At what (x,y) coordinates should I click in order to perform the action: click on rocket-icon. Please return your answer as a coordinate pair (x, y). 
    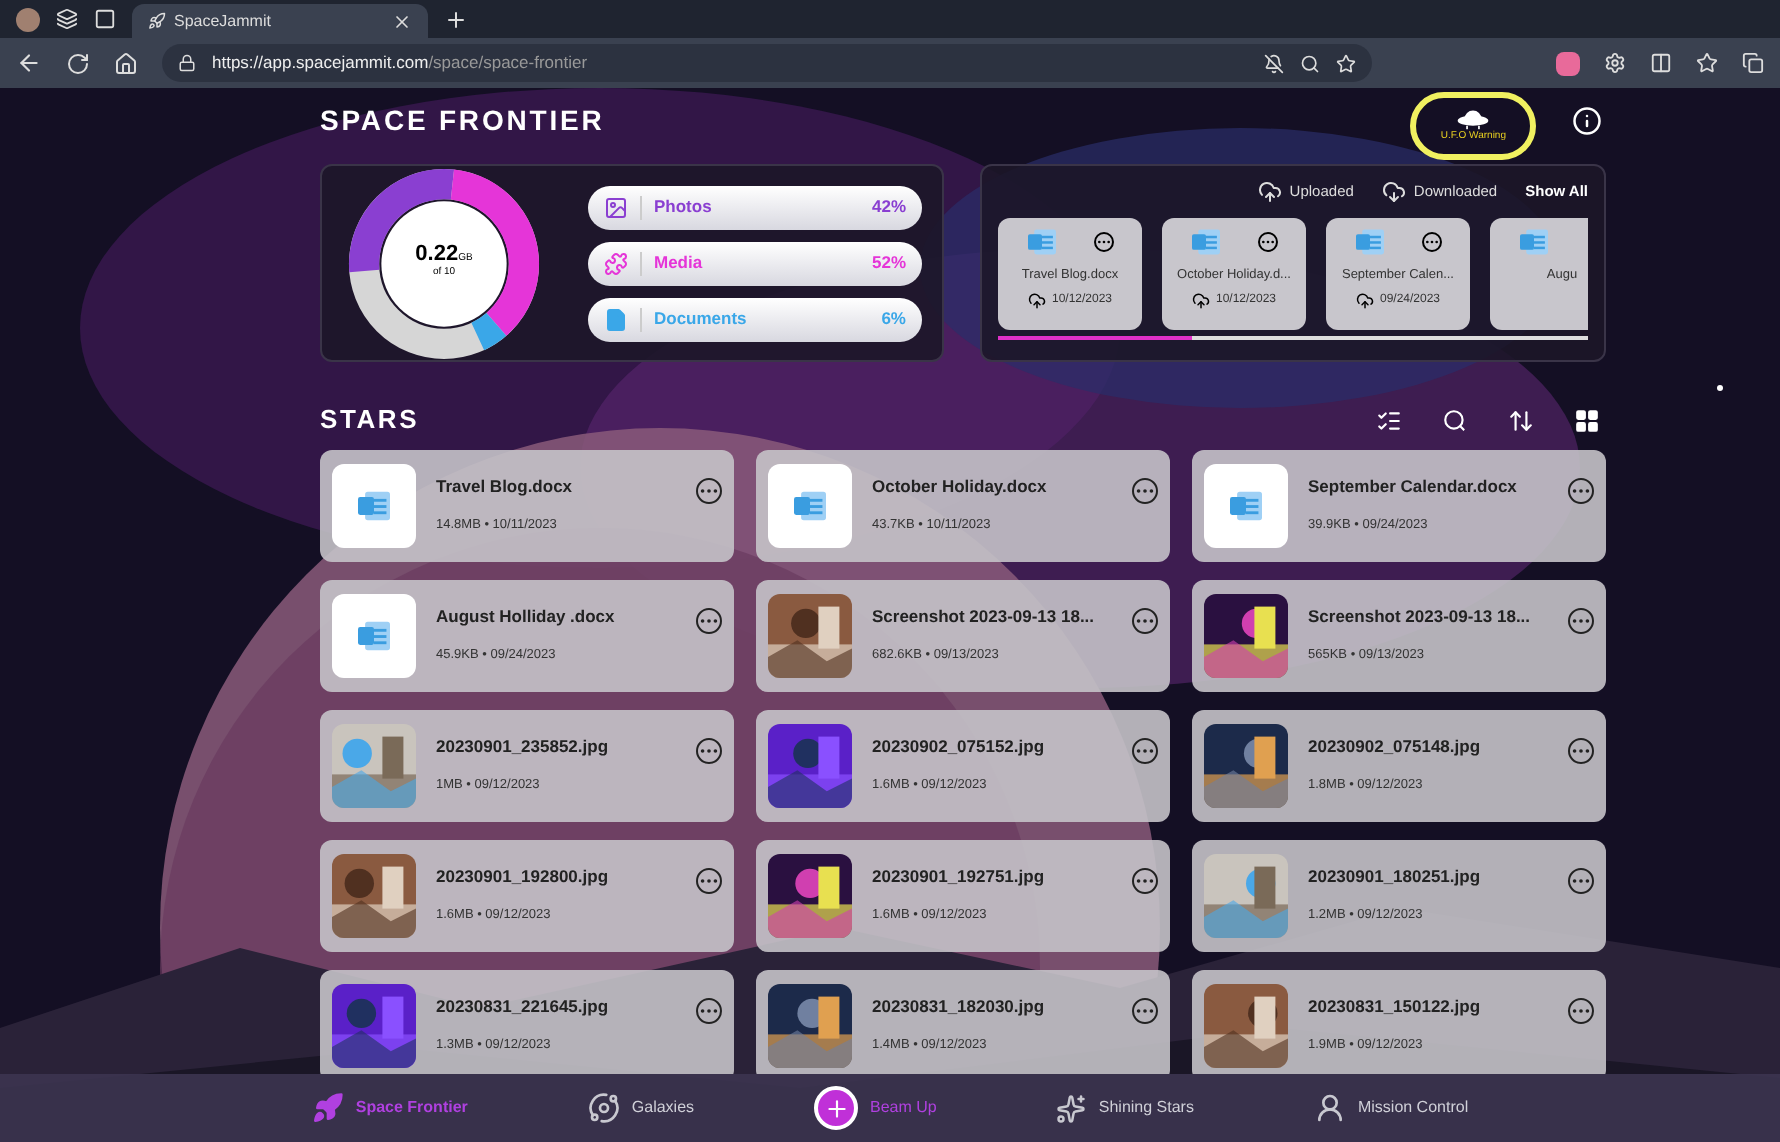
    Looking at the image, I should click on (157, 21).